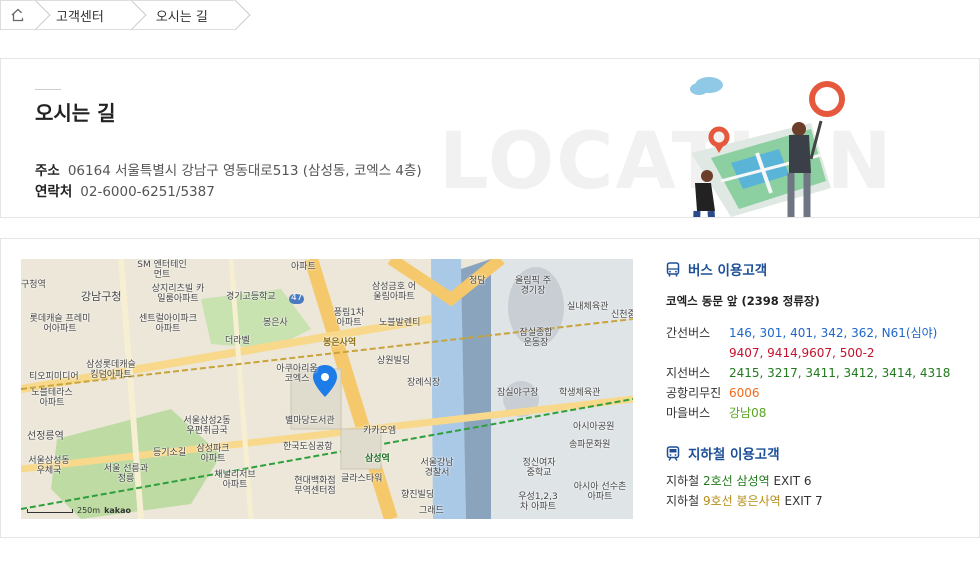  What do you see at coordinates (424, 383) in the screenshot?
I see `map-label: 장례식장` at bounding box center [424, 383].